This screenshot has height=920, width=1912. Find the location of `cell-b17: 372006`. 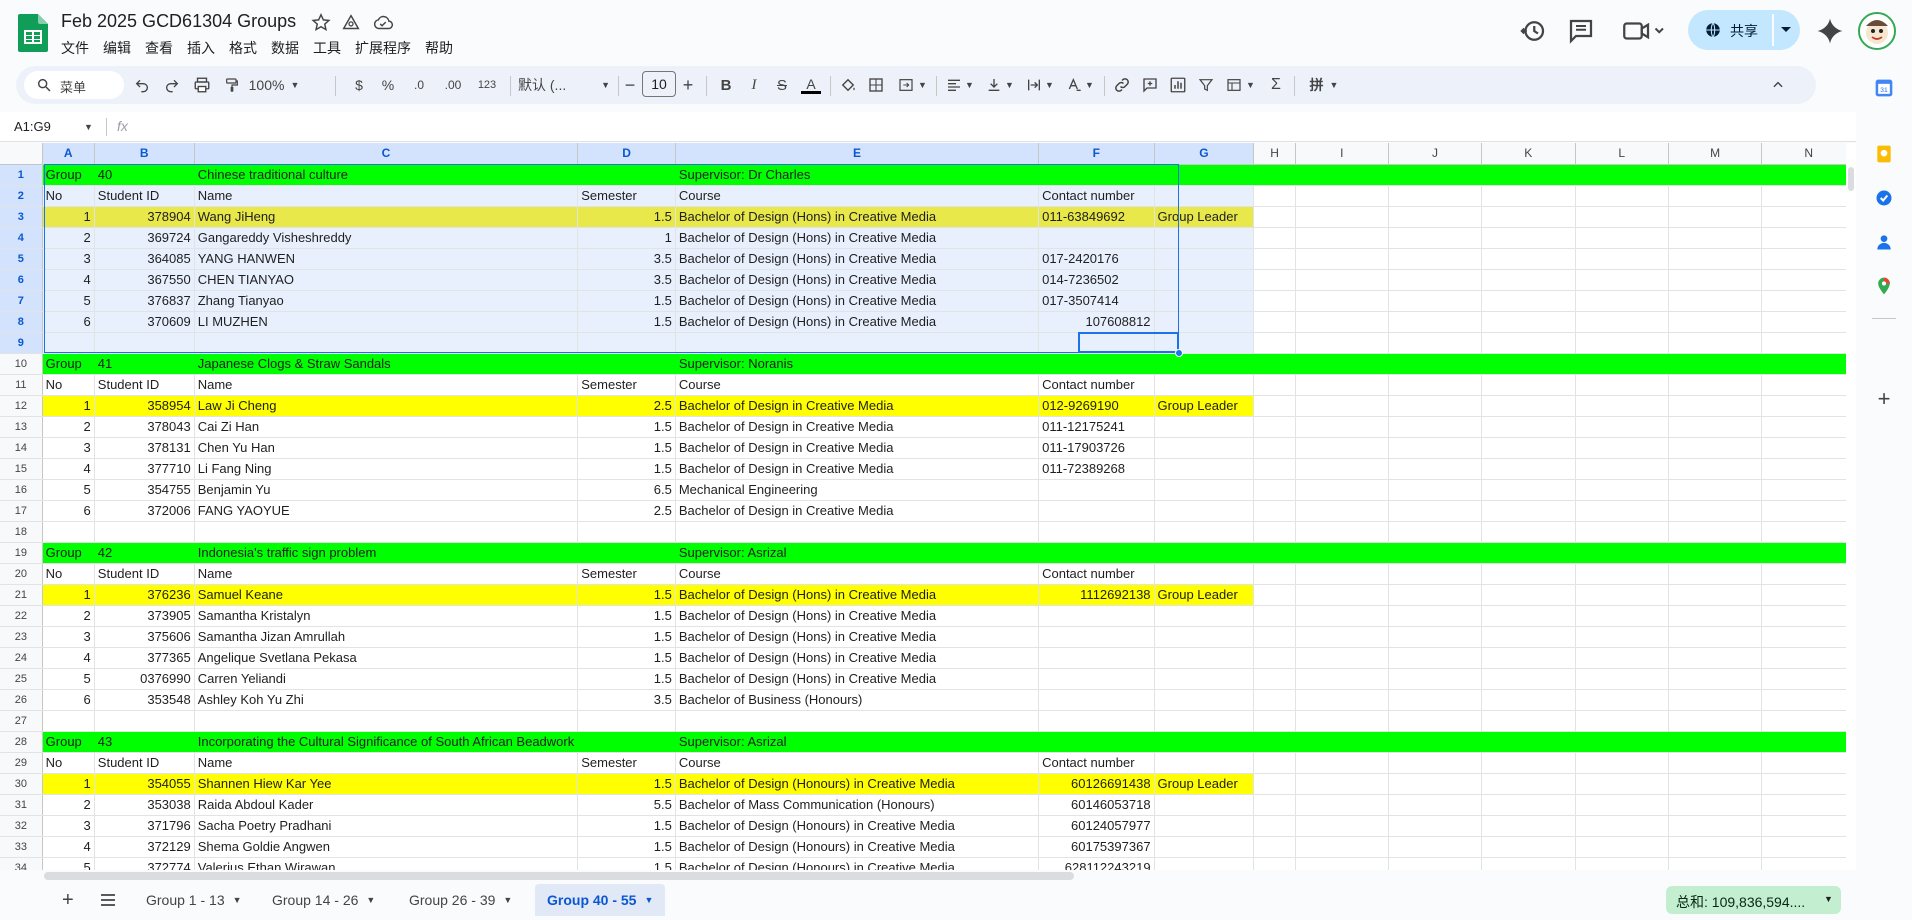

cell-b17: 372006 is located at coordinates (144, 511).